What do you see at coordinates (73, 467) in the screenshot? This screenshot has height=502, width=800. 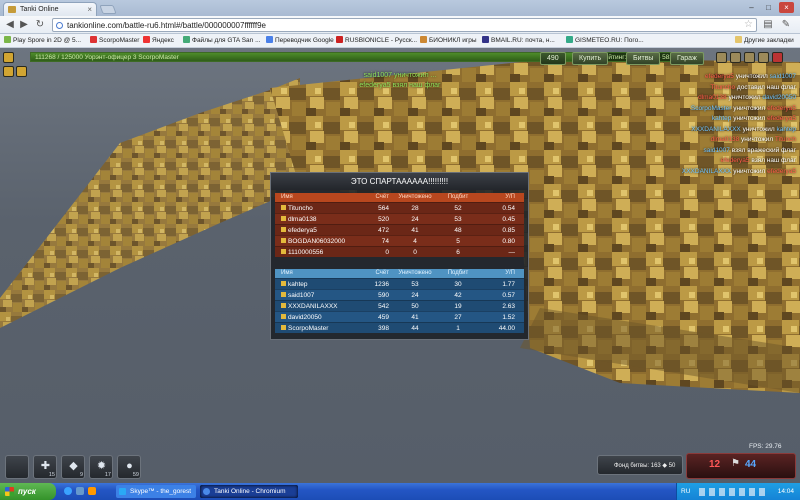 I see `supply-slot-armor: ◆ 9` at bounding box center [73, 467].